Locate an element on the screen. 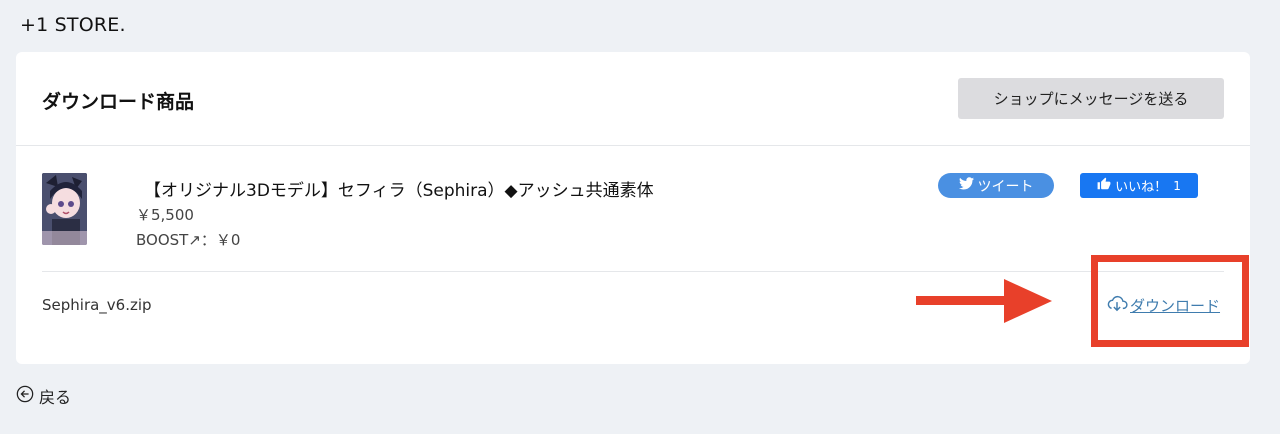 The height and width of the screenshot is (434, 1280). like-button: いいね！ 1 is located at coordinates (1139, 185).